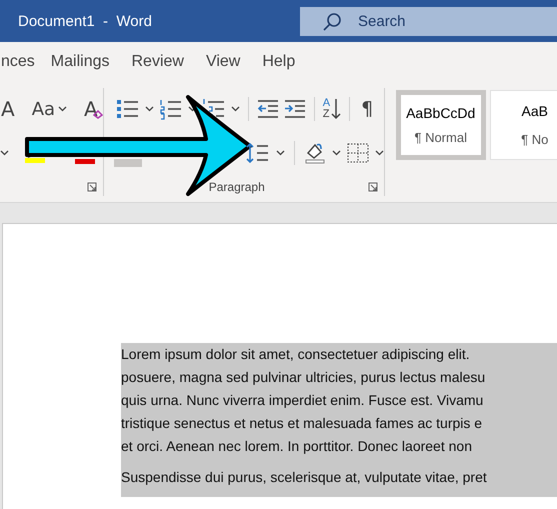 The height and width of the screenshot is (509, 557). What do you see at coordinates (336, 109) in the screenshot?
I see `down-arrow-icon` at bounding box center [336, 109].